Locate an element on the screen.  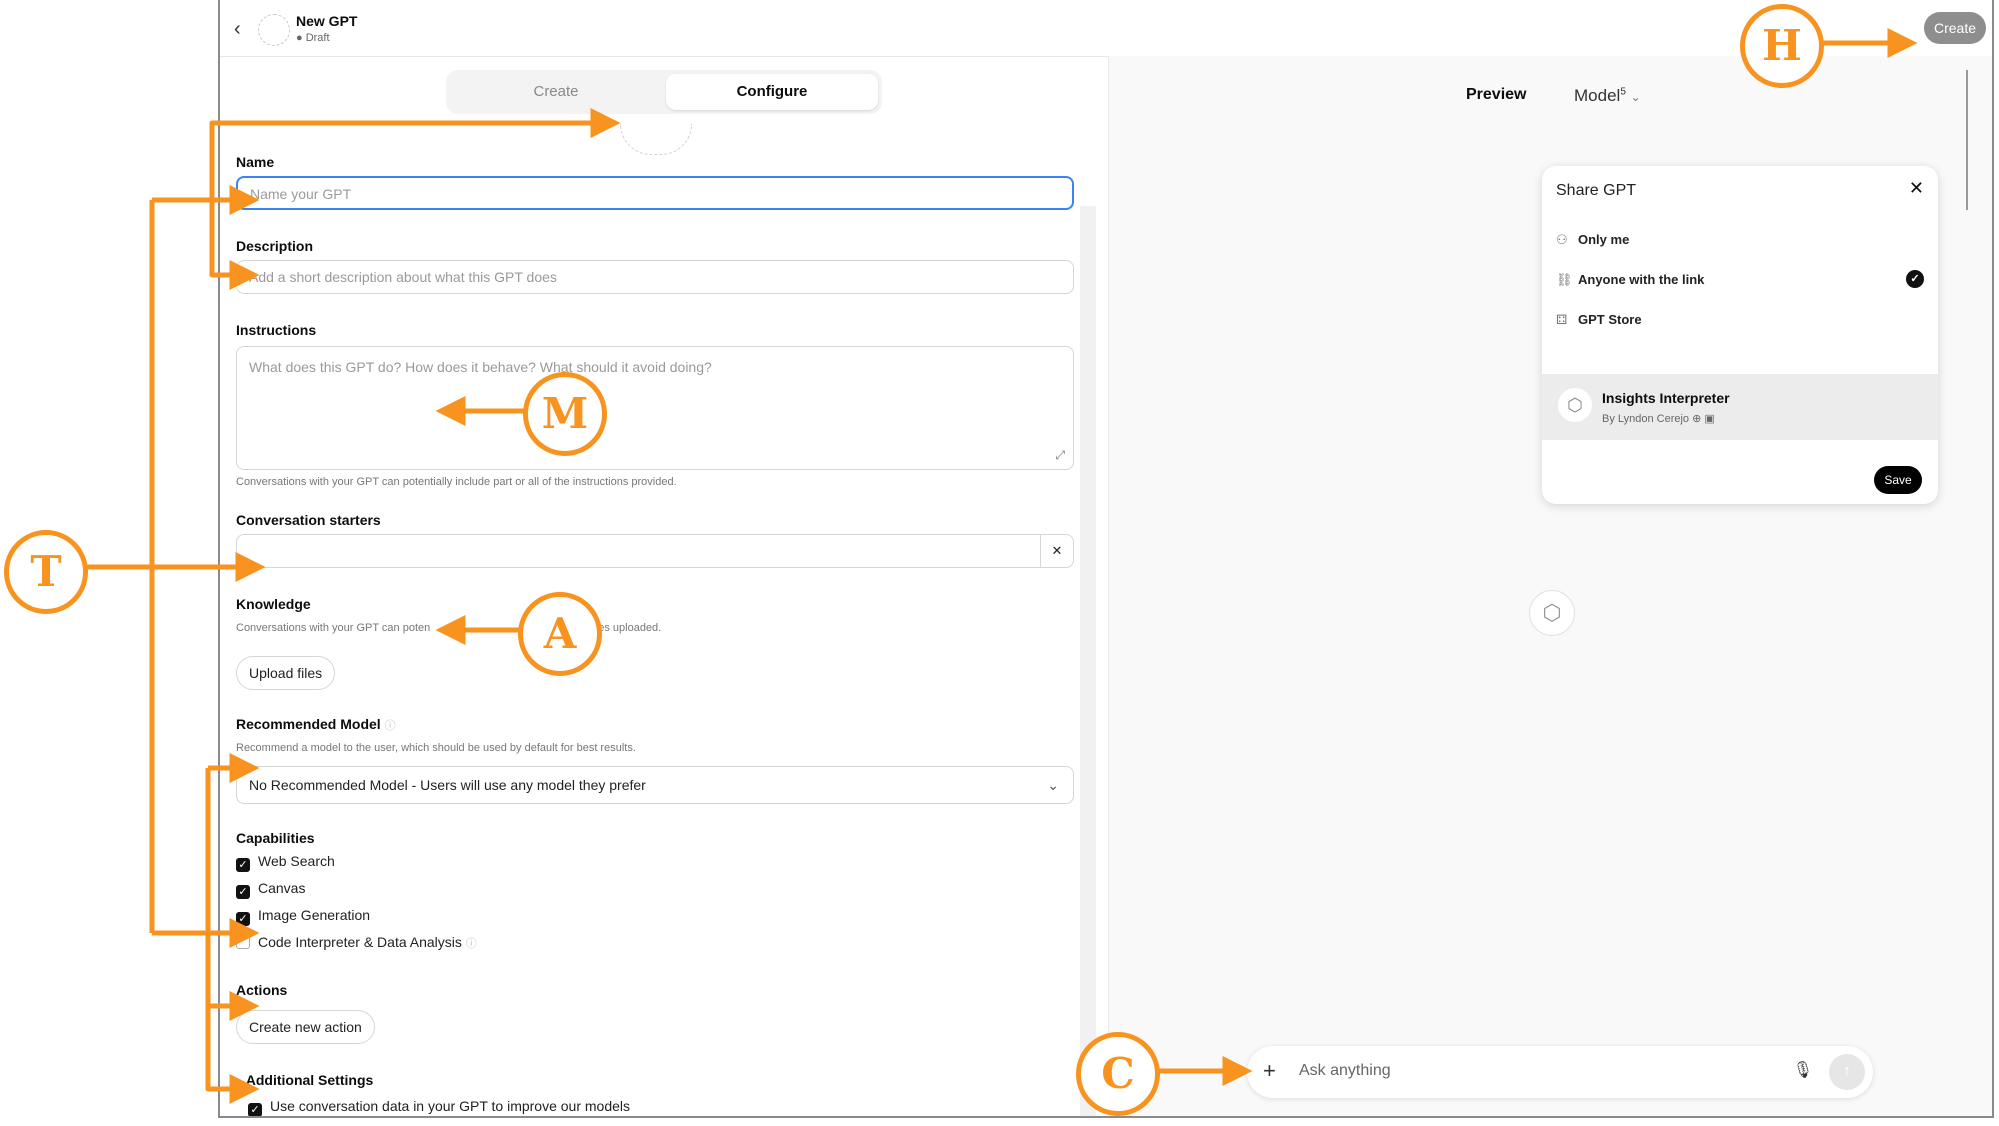
annotation-a: A is located at coordinates (560, 634).